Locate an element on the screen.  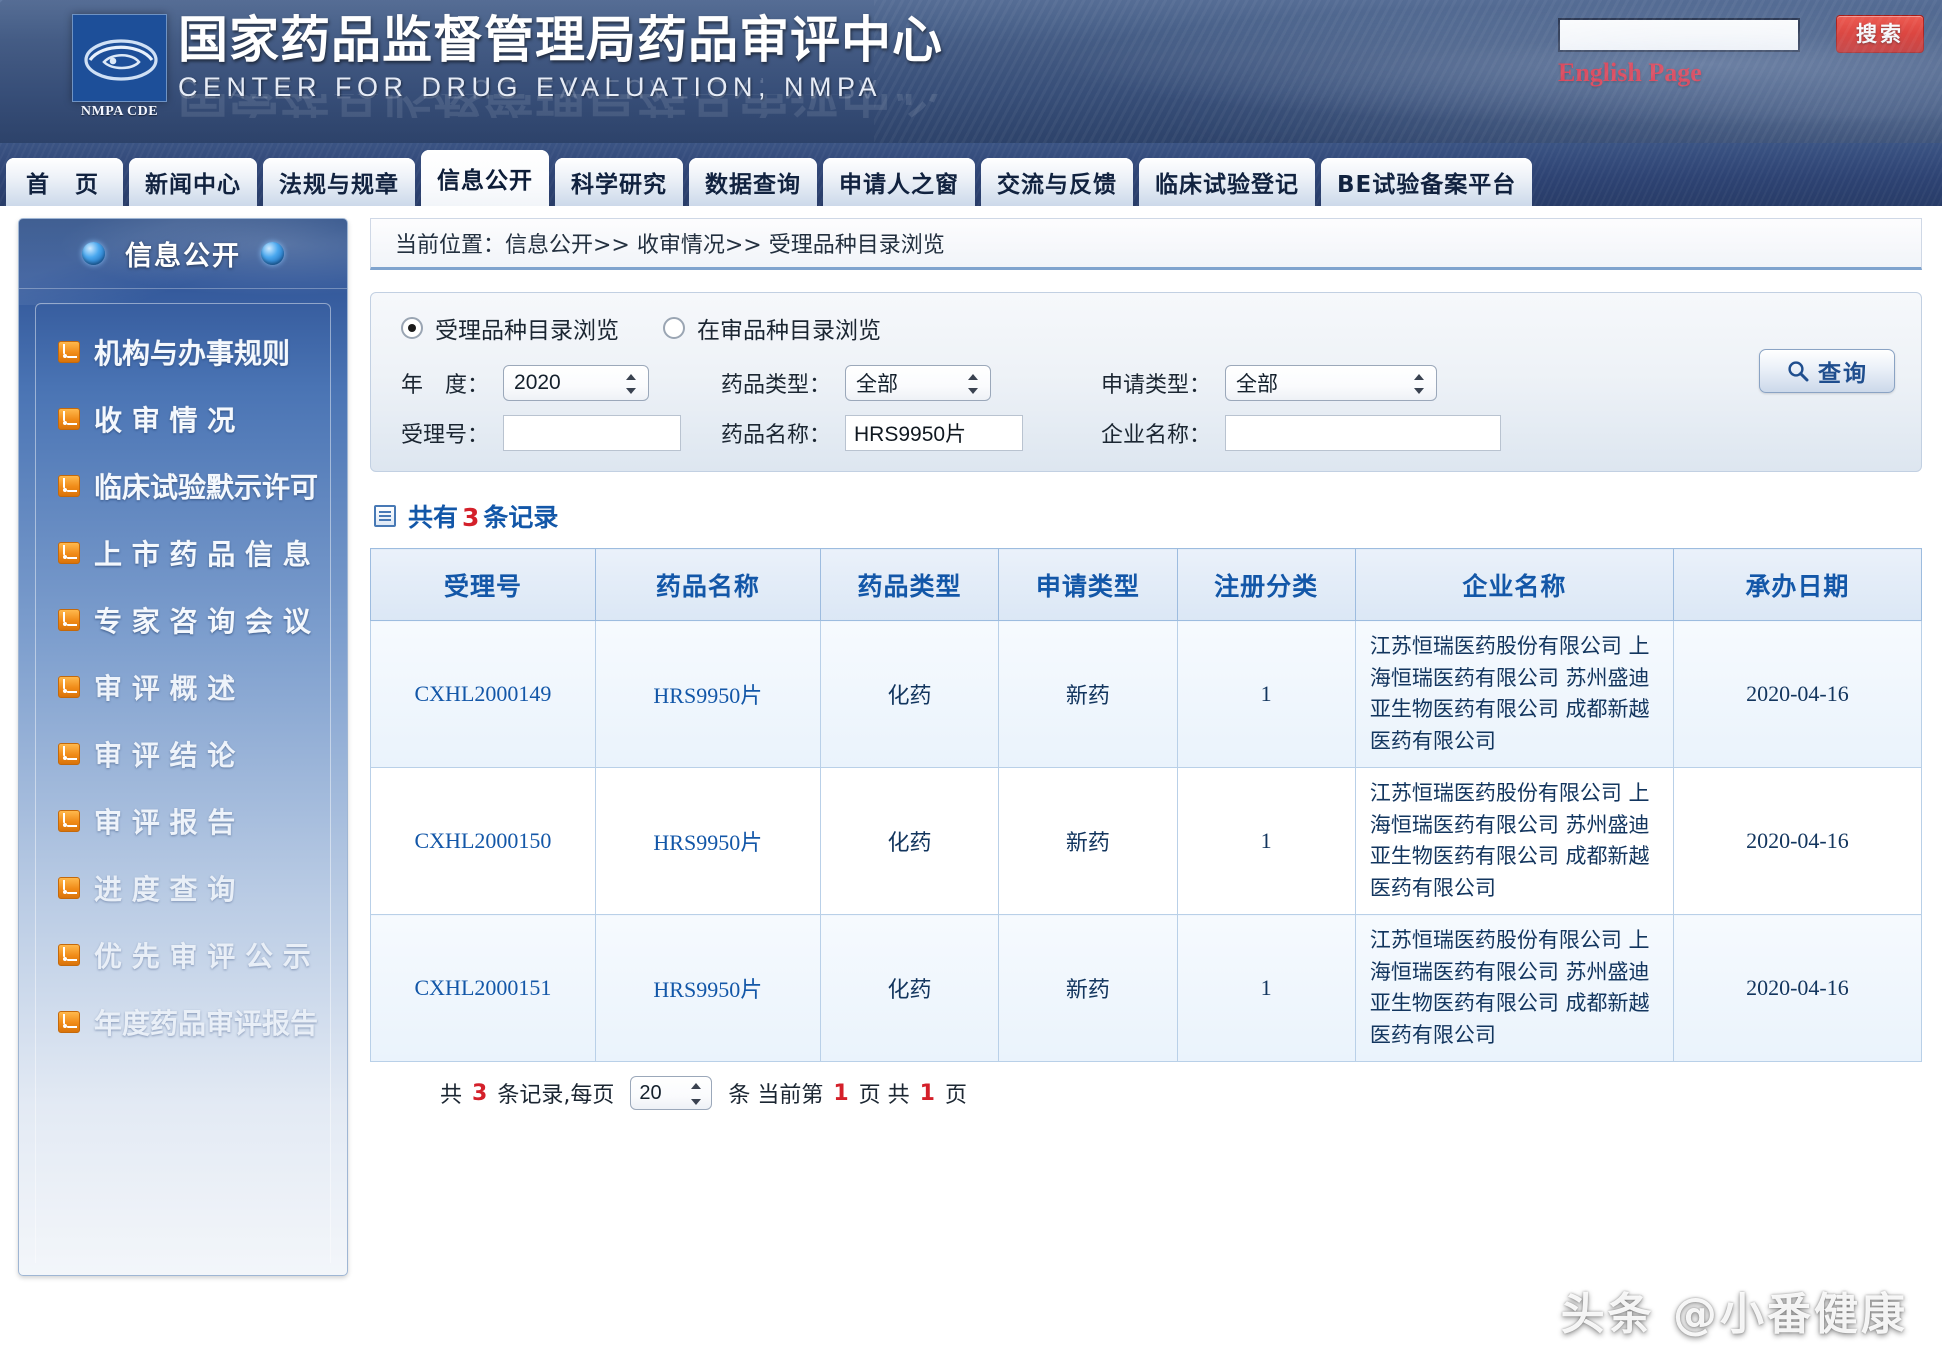
field-drug-name: 药品名称： HRS9950片 is located at coordinates (911, 433).